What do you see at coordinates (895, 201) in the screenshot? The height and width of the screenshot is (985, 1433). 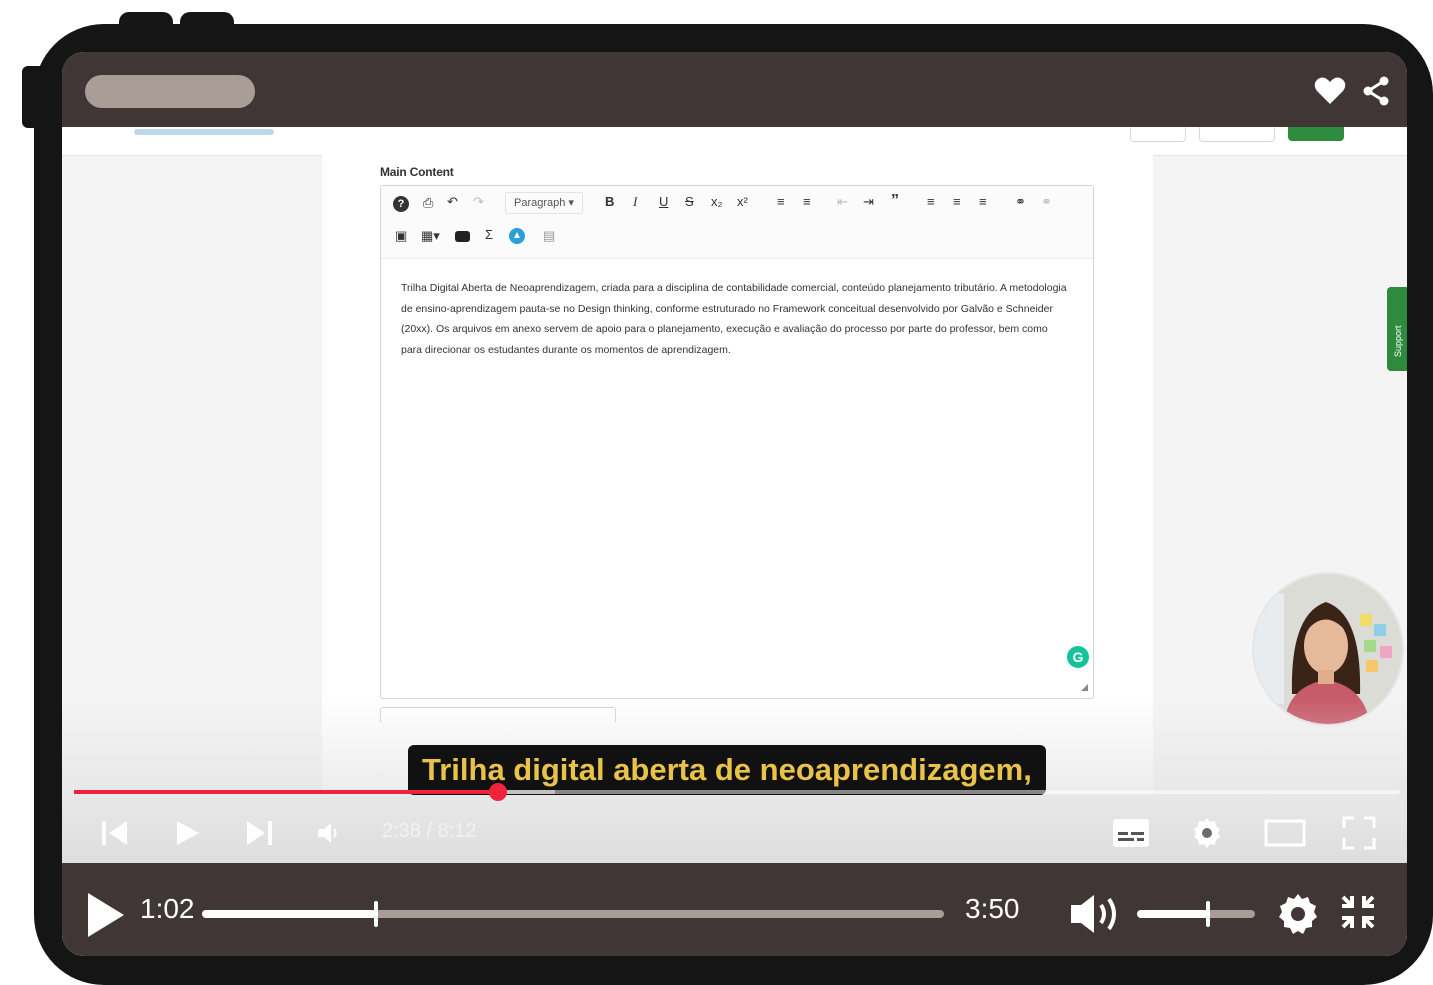 I see `blockquote-icon: ”` at bounding box center [895, 201].